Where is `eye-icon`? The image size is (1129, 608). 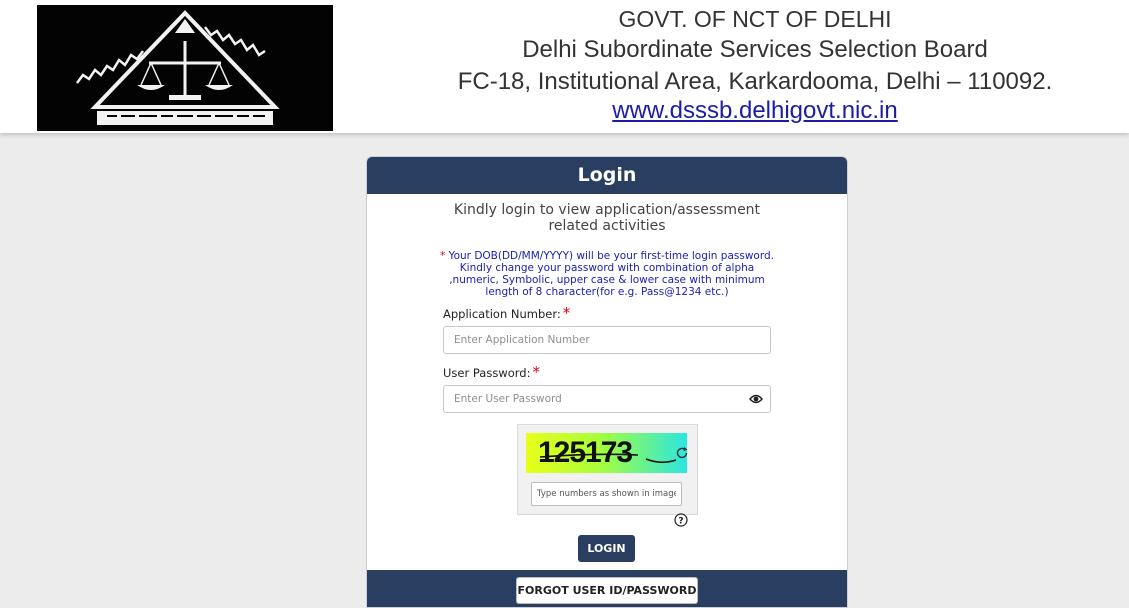
eye-icon is located at coordinates (756, 399).